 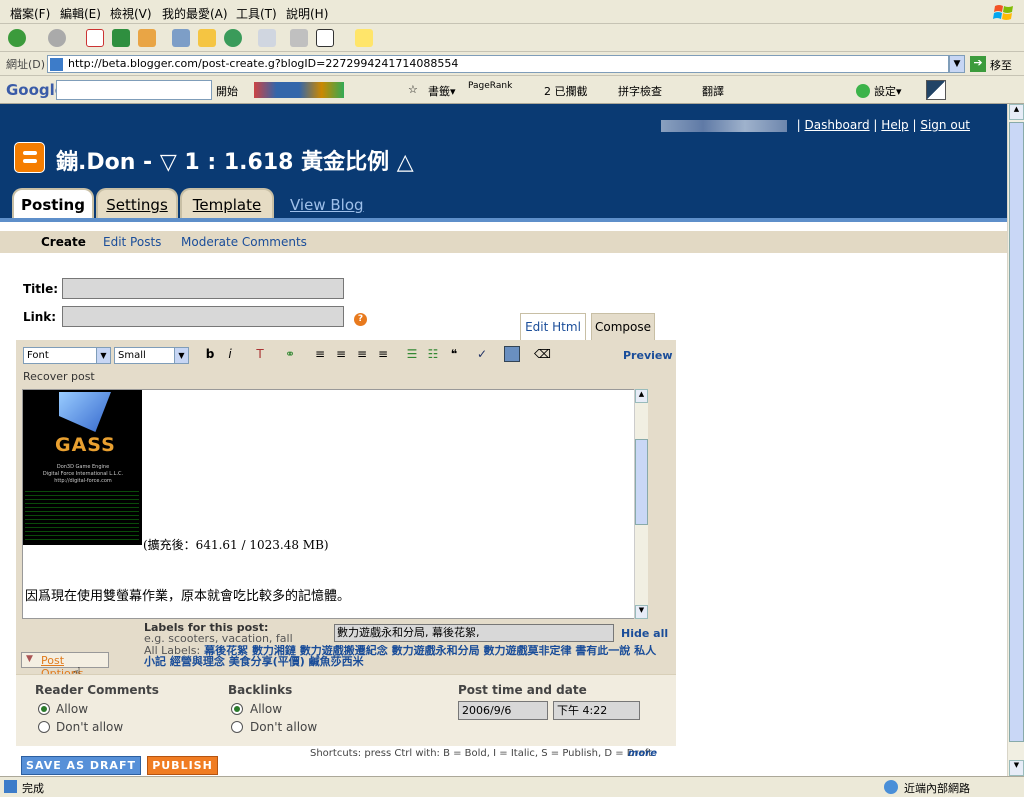 What do you see at coordinates (44, 709) in the screenshot?
I see `comments-allow-radio` at bounding box center [44, 709].